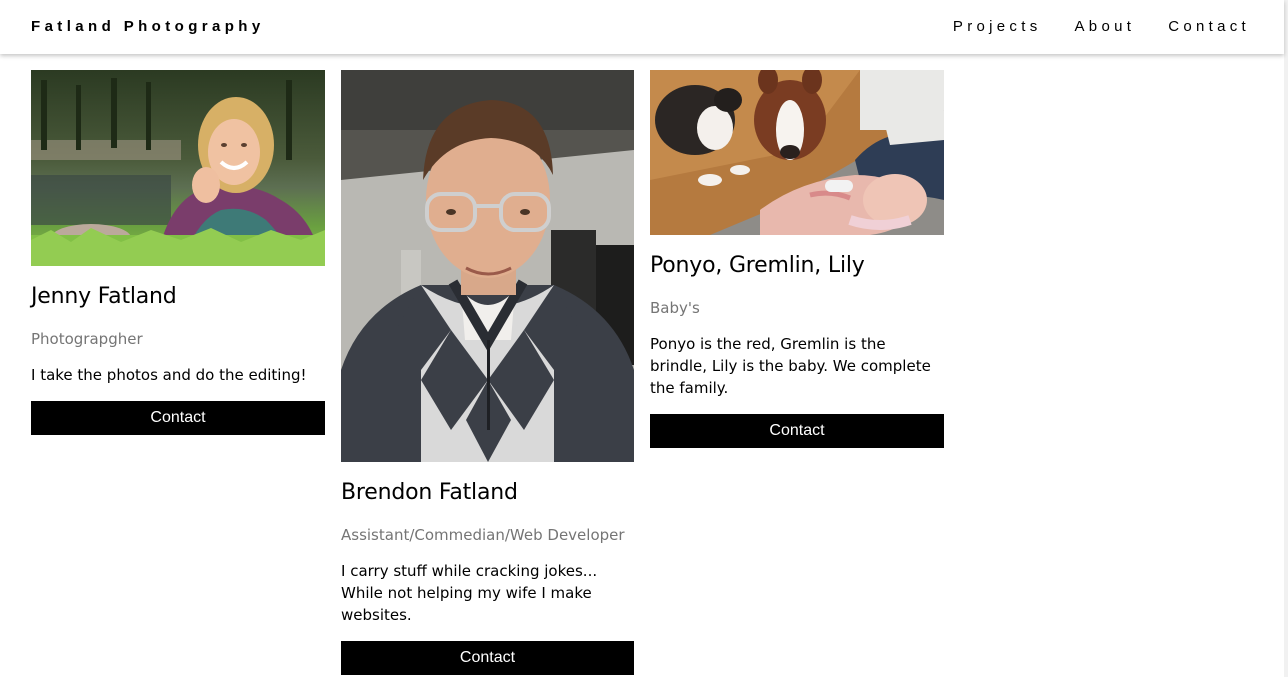  Describe the element at coordinates (487, 266) in the screenshot. I see `brendon-photo` at that location.